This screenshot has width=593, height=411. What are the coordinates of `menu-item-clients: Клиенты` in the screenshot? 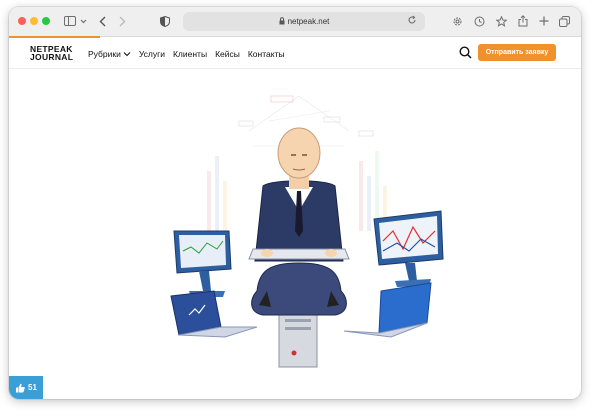 It's located at (190, 54).